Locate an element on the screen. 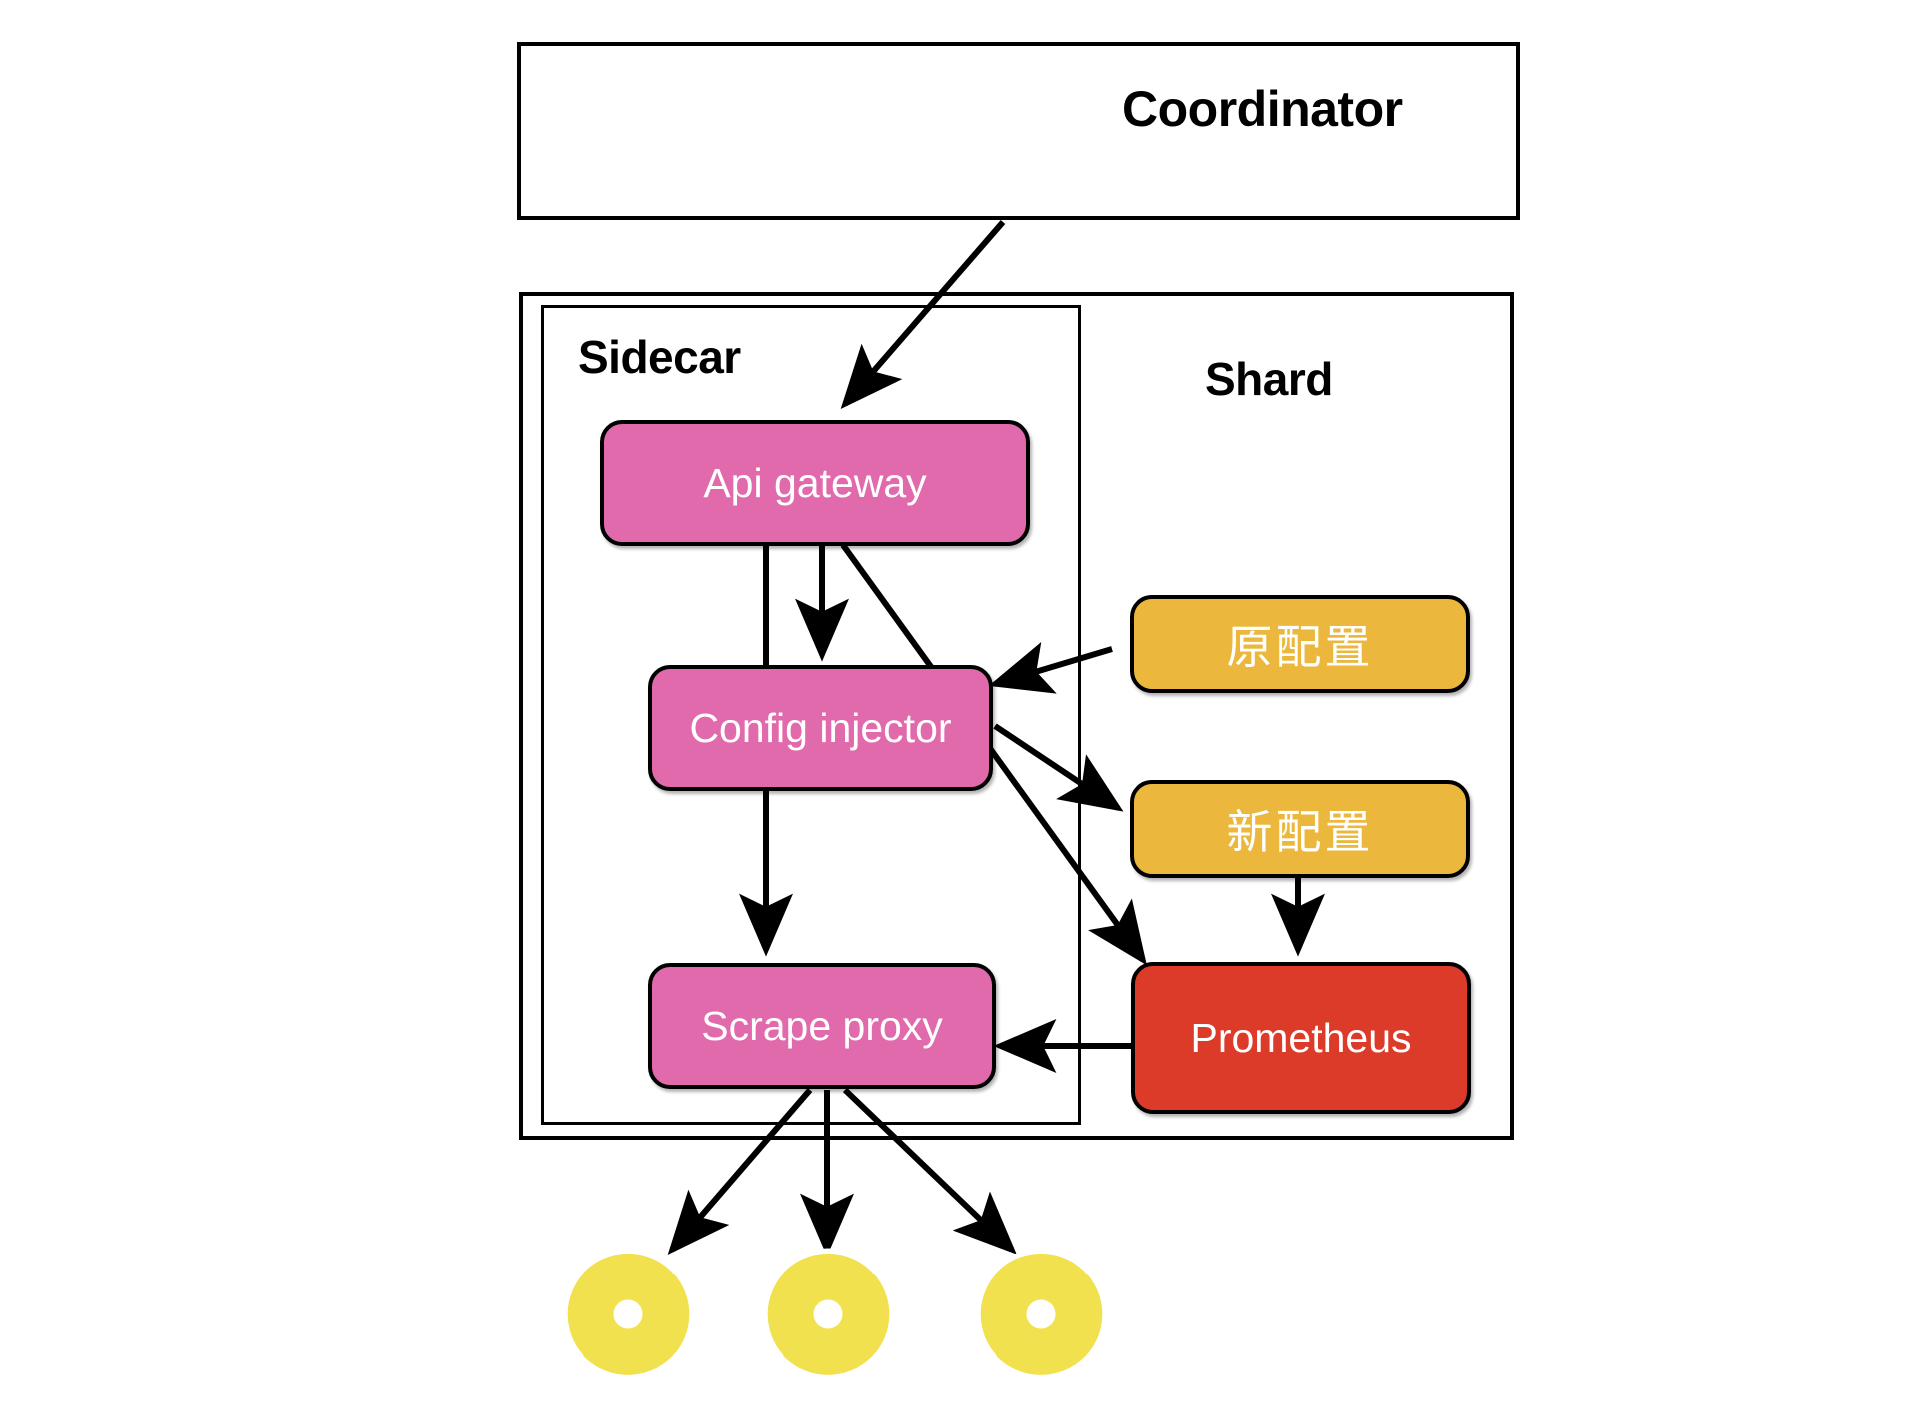 The height and width of the screenshot is (1418, 1924). target-1-aperture-icon is located at coordinates (628, 1314).